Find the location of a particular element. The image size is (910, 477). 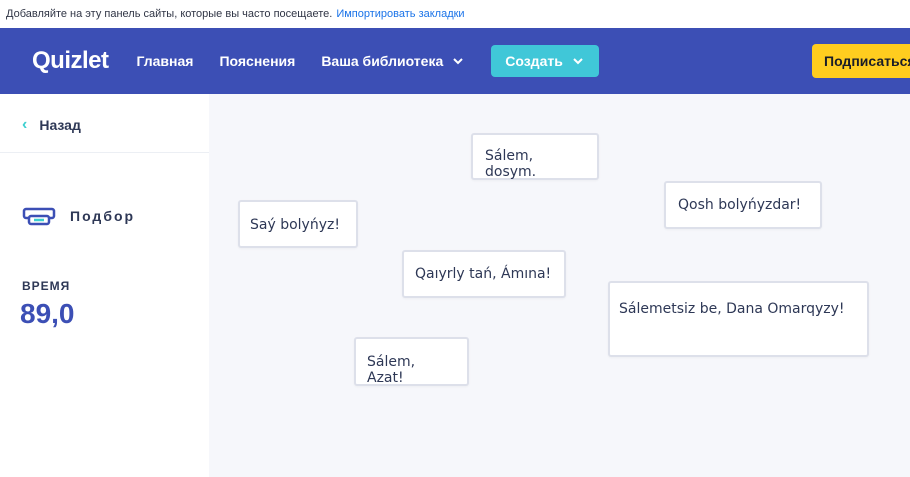

match-card-text: Qaıyrly tań, Ámına! is located at coordinates (483, 274).